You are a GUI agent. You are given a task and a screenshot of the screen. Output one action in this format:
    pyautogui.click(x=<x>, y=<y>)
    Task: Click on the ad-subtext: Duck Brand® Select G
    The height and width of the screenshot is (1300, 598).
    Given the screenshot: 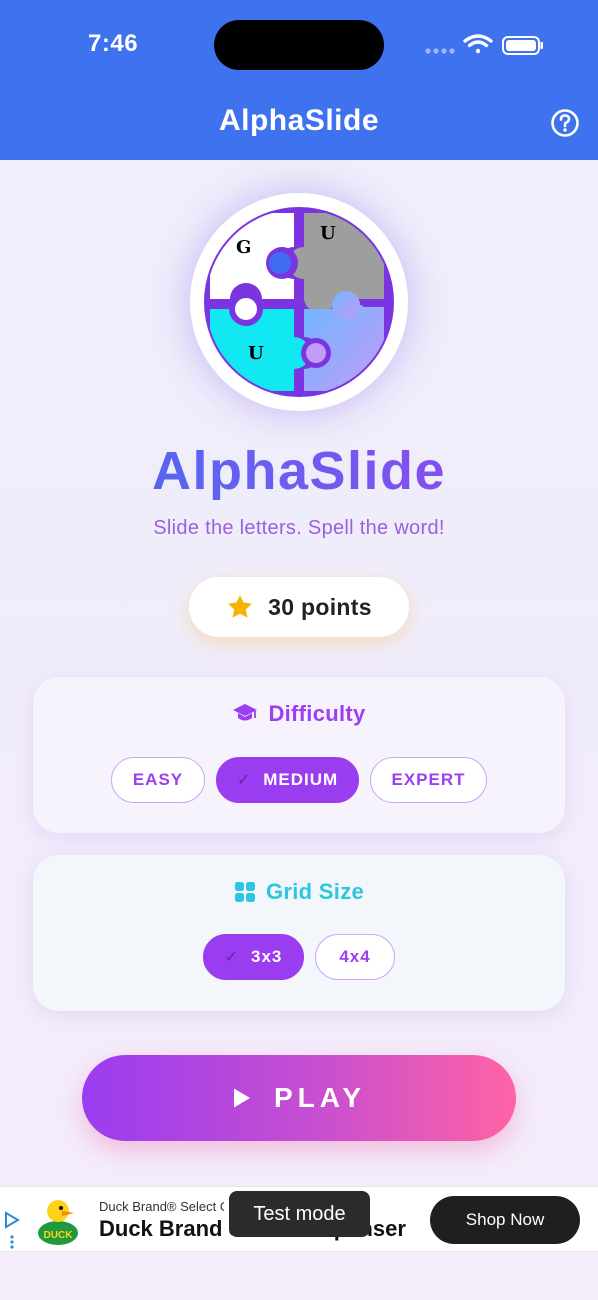 What is the action you would take?
    pyautogui.click(x=161, y=1206)
    